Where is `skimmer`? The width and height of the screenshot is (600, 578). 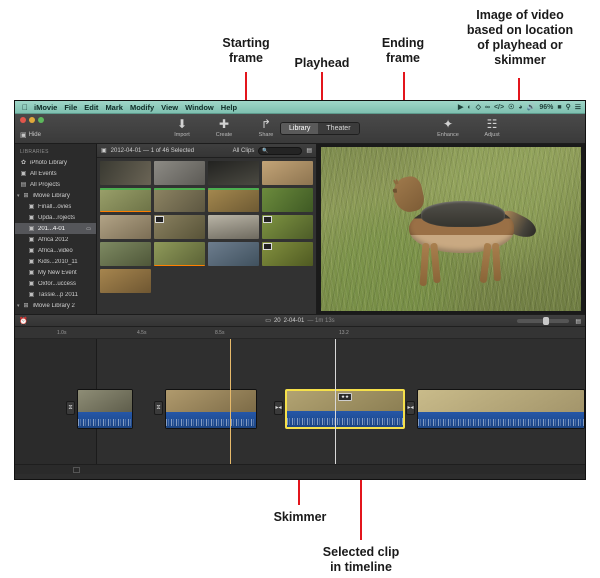 skimmer is located at coordinates (230, 406).